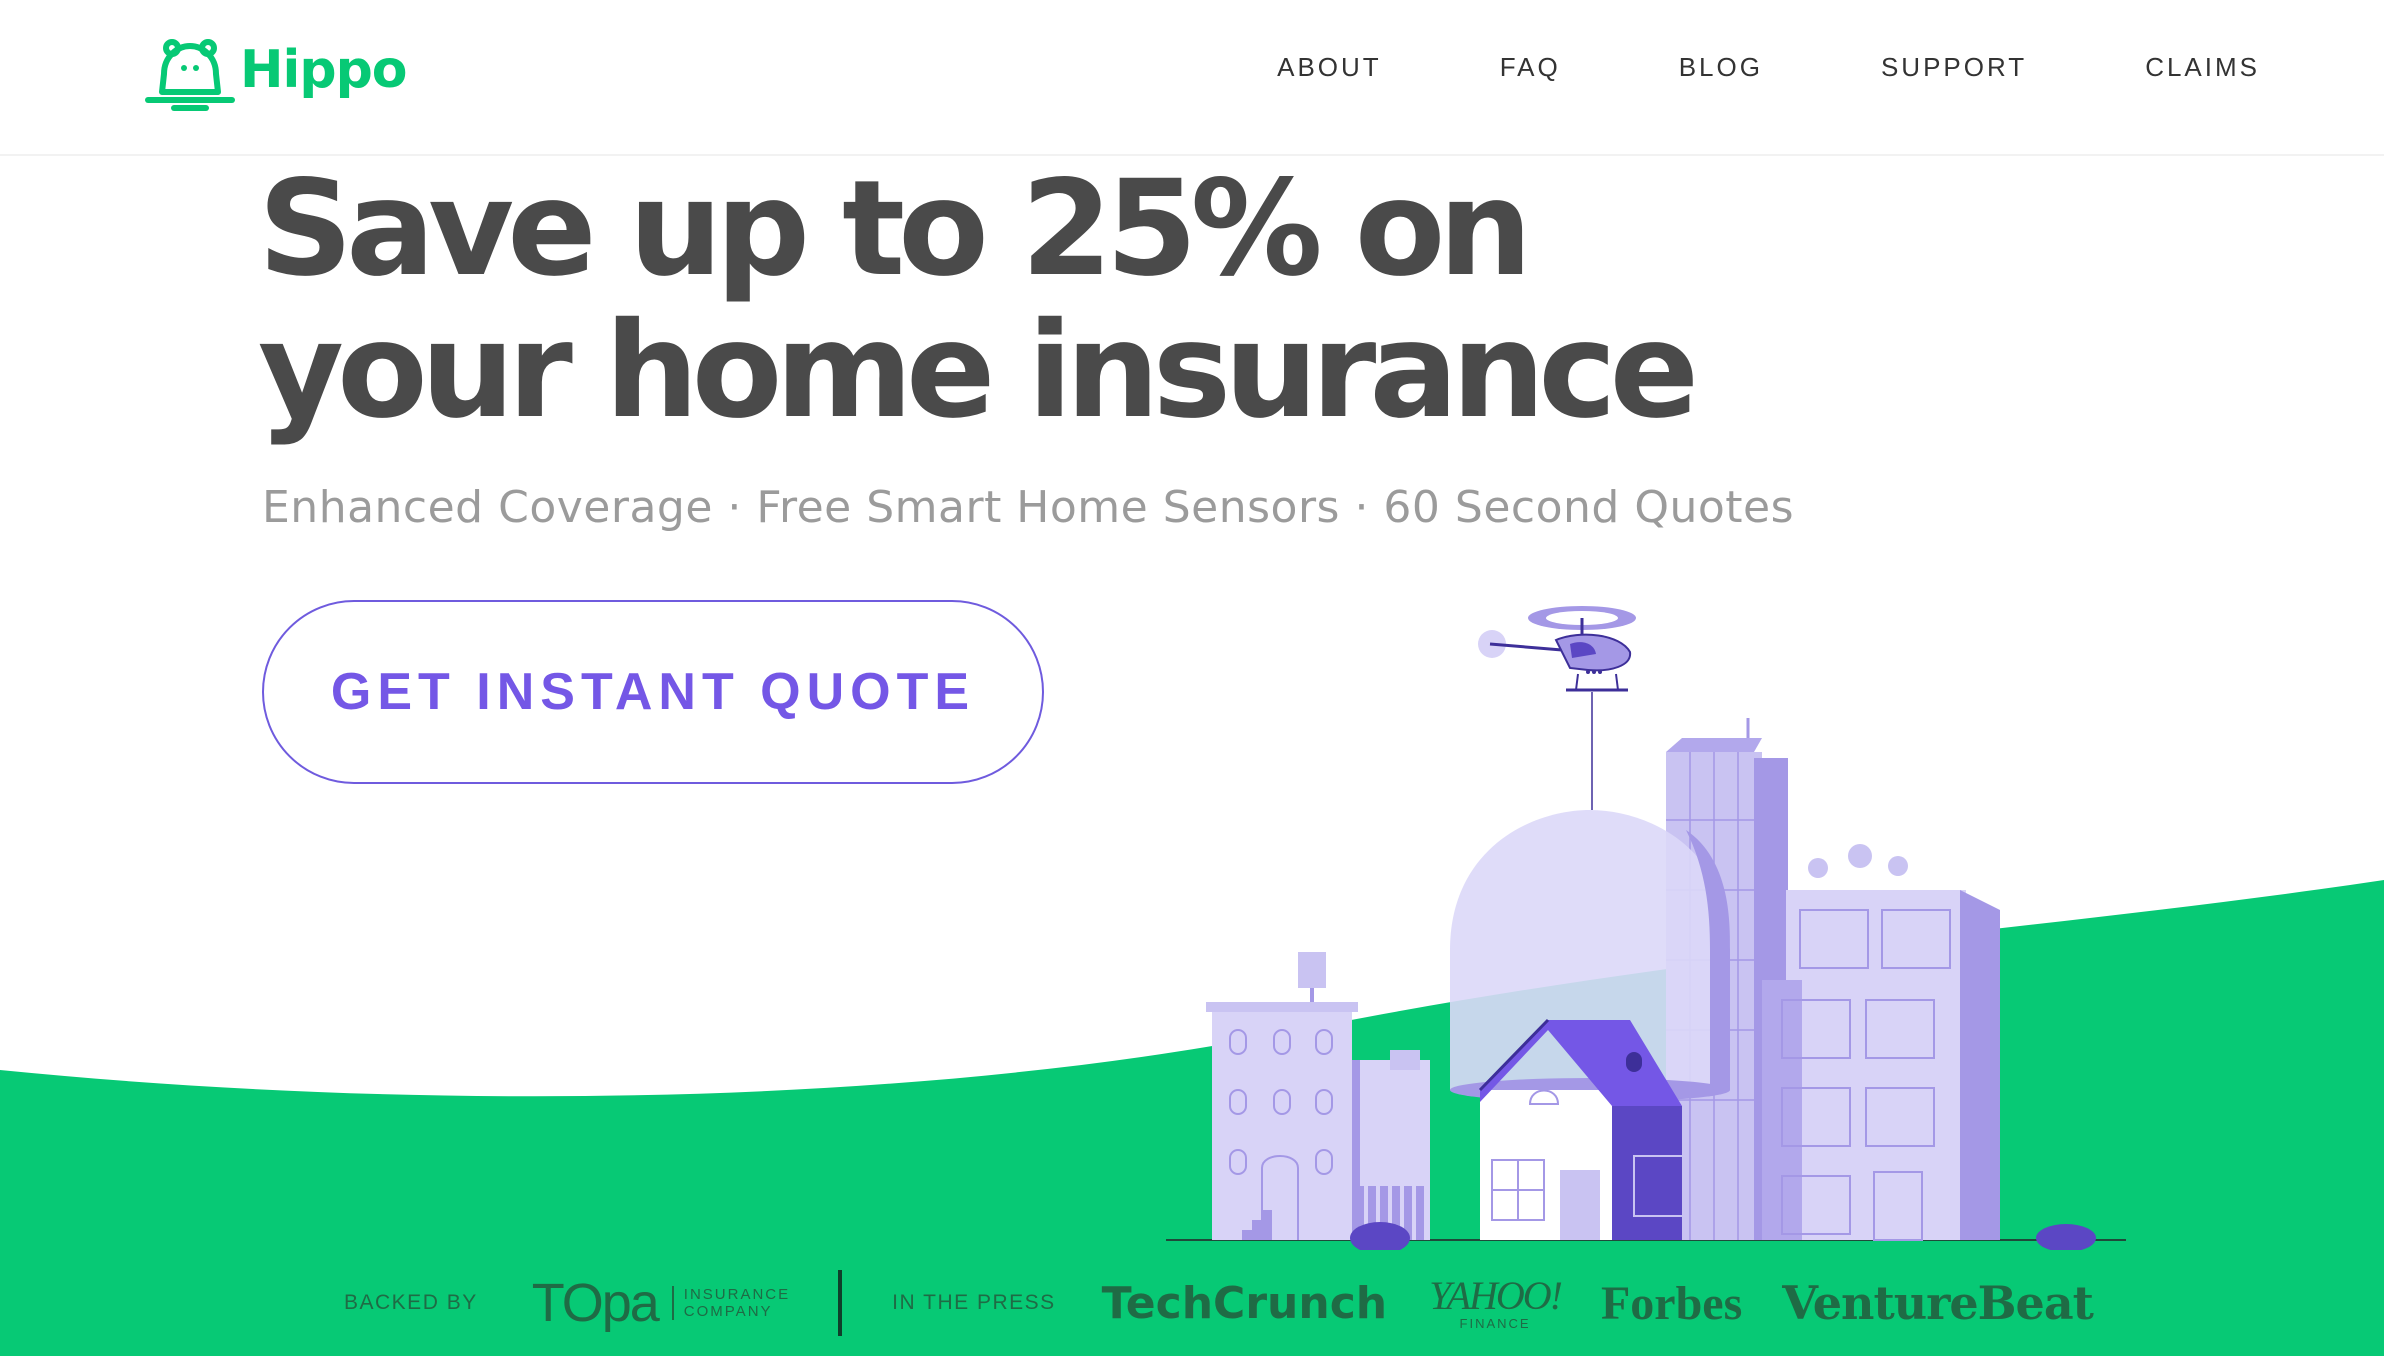 The width and height of the screenshot is (2384, 1356). I want to click on apartment-building-left, so click(1318, 1096).